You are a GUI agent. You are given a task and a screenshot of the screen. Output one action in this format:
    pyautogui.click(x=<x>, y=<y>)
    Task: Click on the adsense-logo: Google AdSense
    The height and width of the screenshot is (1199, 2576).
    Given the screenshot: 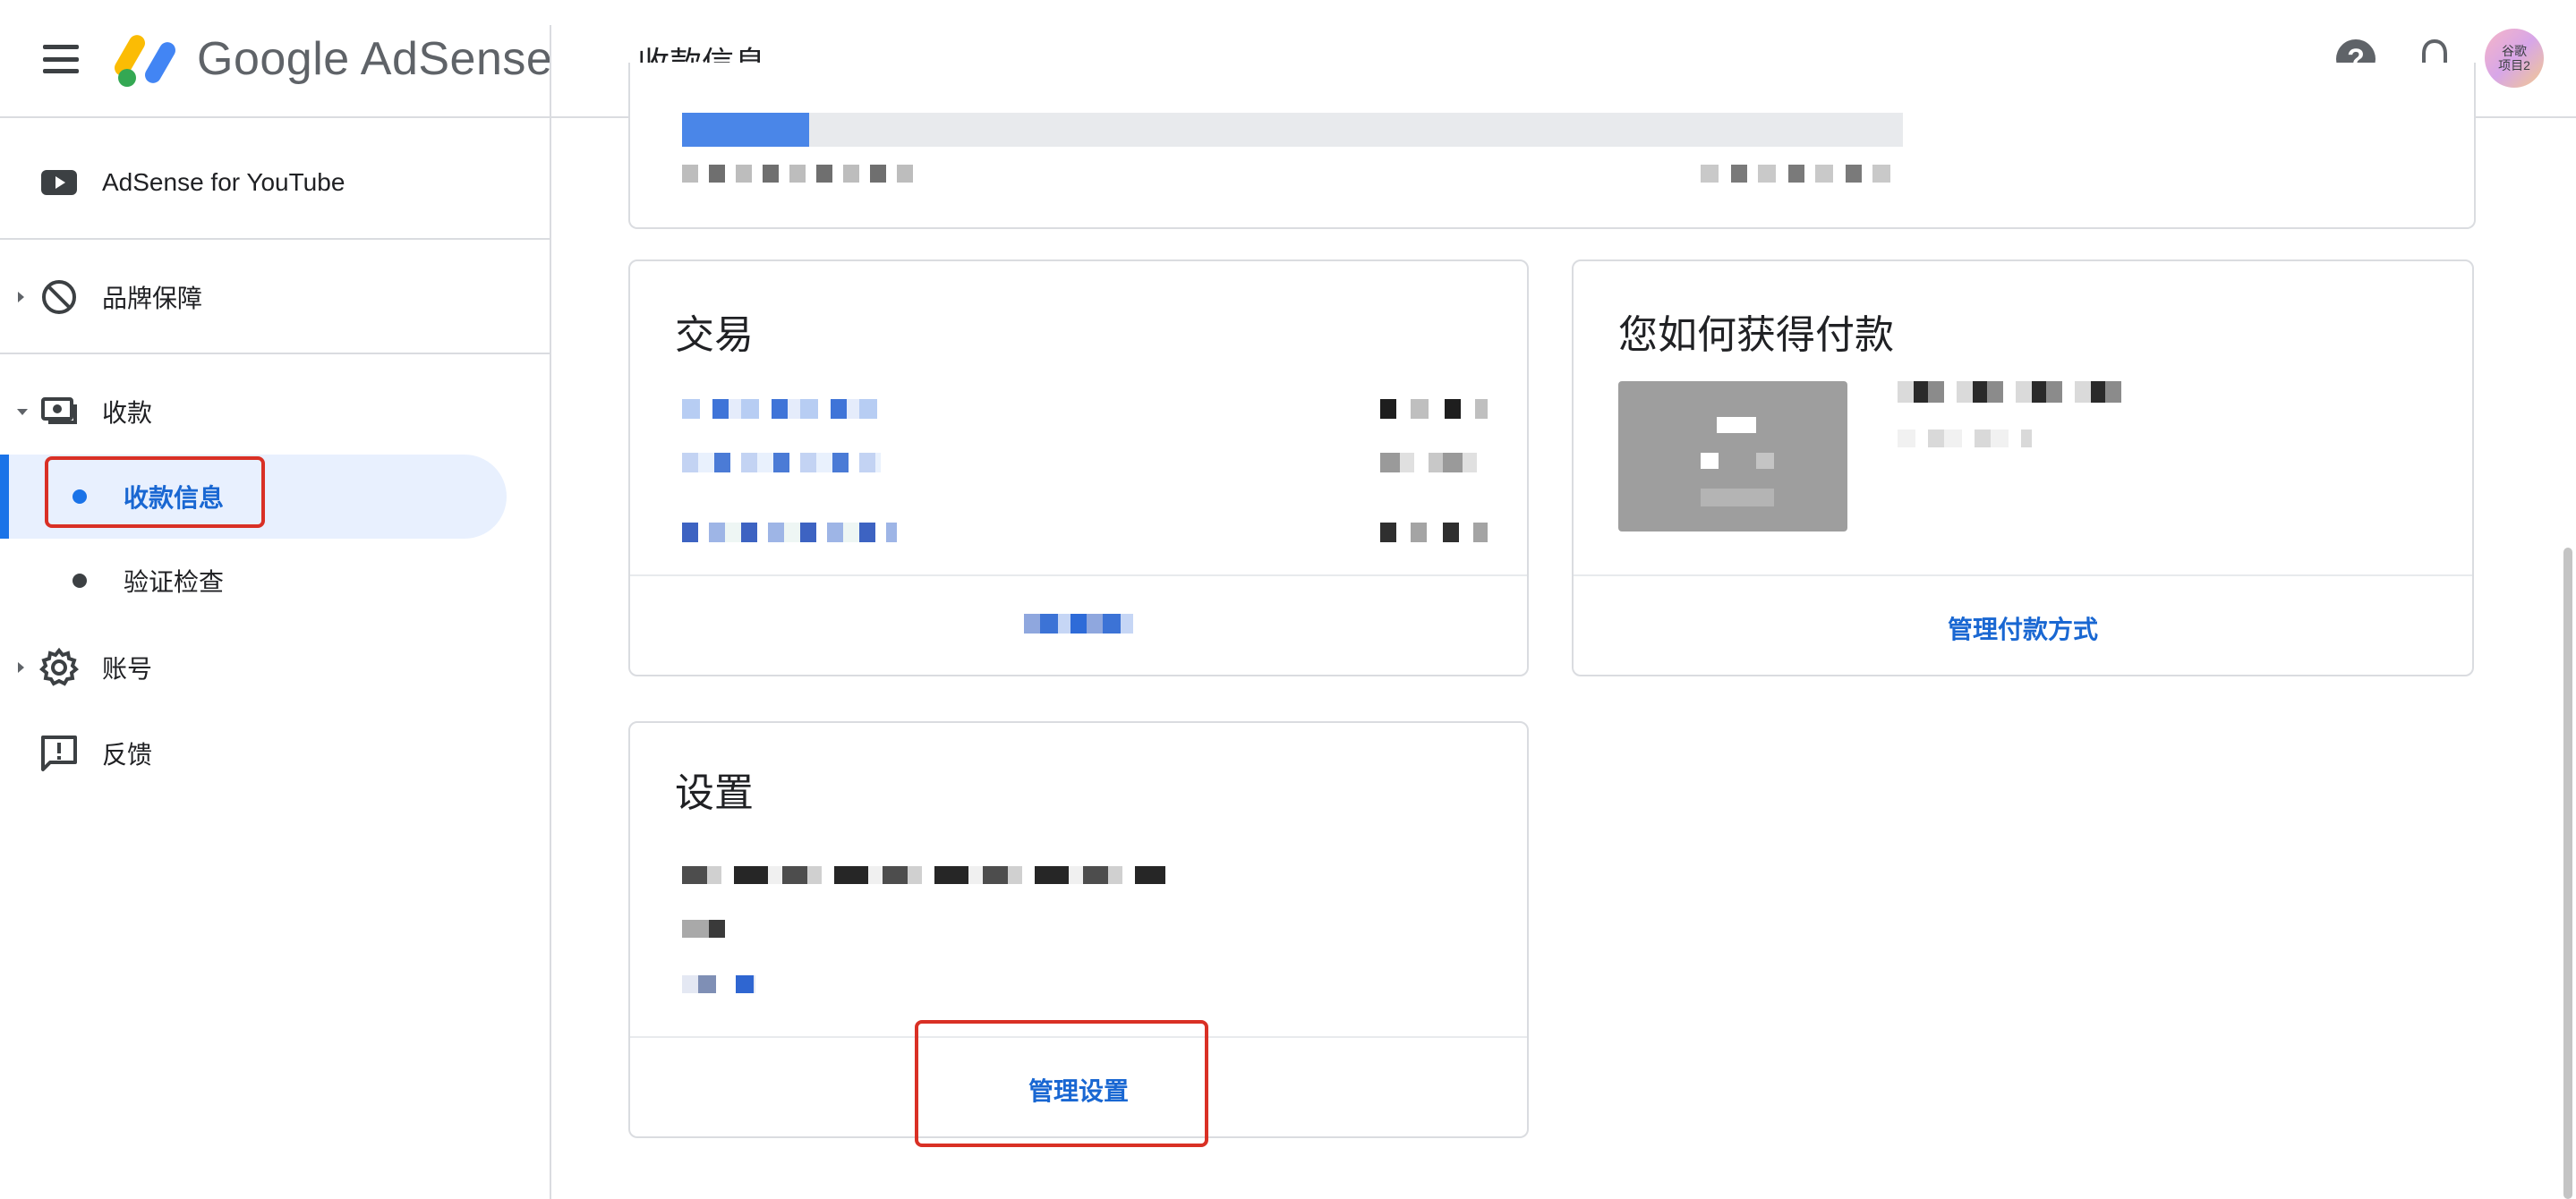 What is the action you would take?
    pyautogui.click(x=333, y=59)
    